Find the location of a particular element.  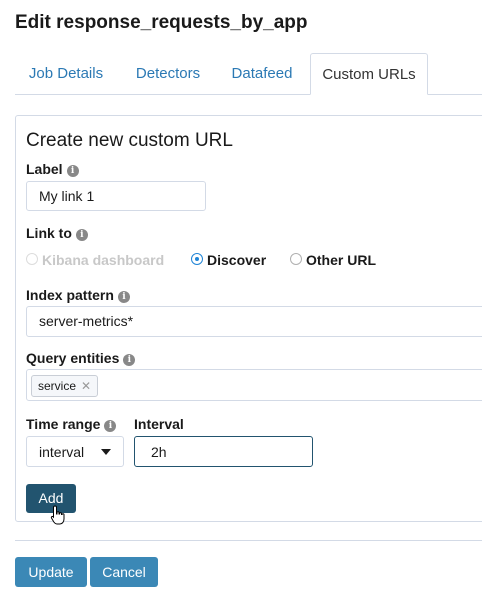

tab-custom-urls: Custom URLs is located at coordinates (369, 74).